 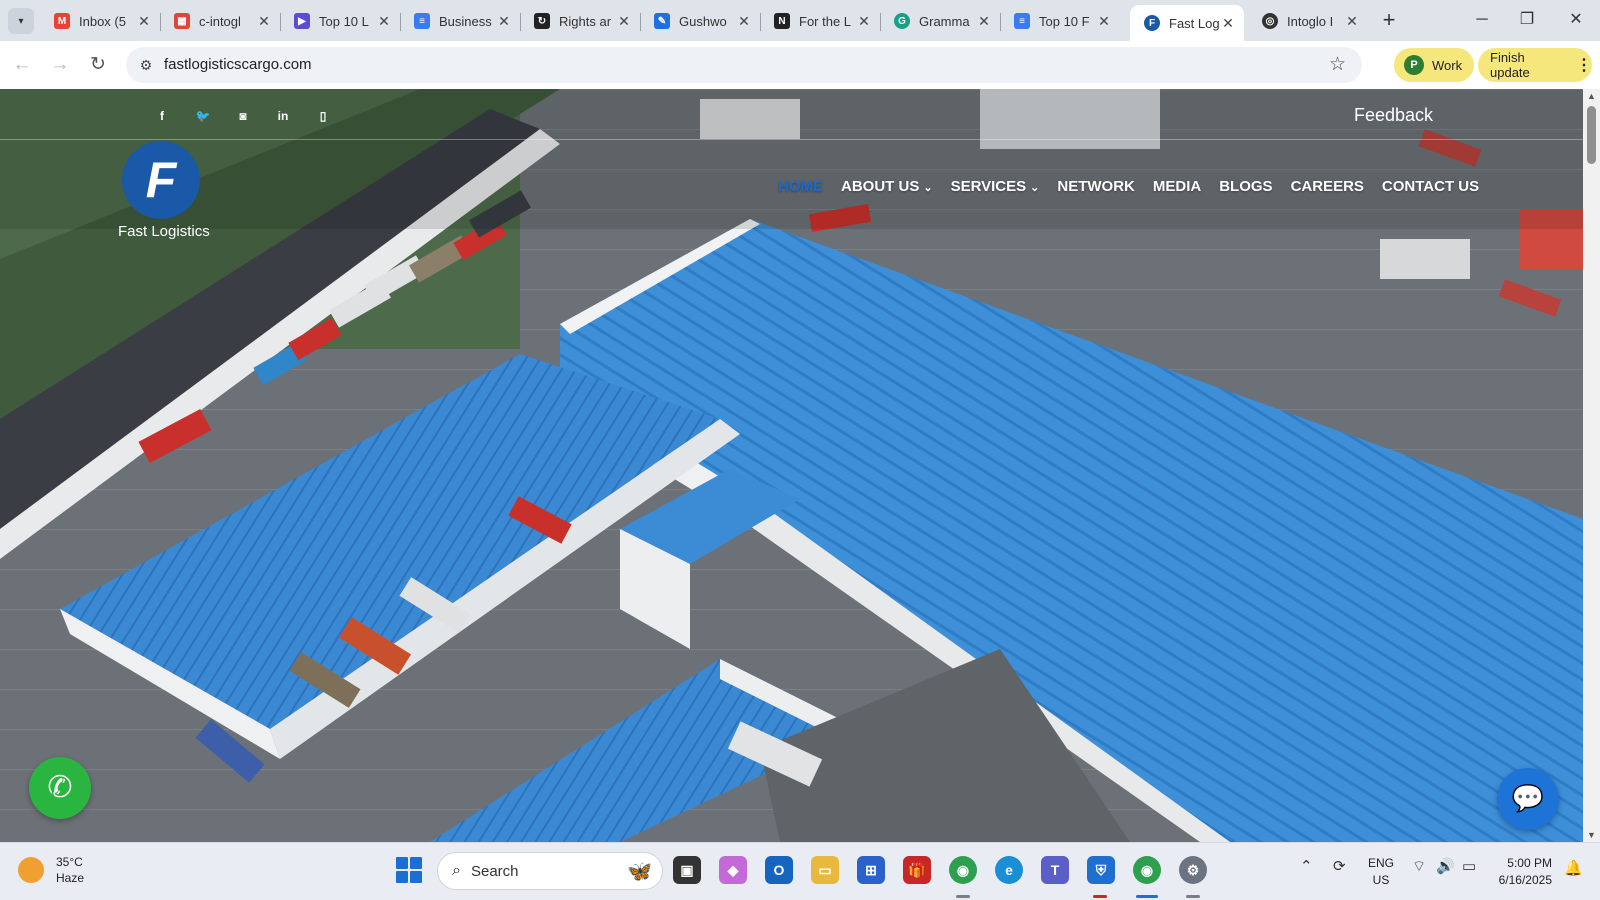 What do you see at coordinates (21, 21) in the screenshot?
I see `tab-search-button: ▾` at bounding box center [21, 21].